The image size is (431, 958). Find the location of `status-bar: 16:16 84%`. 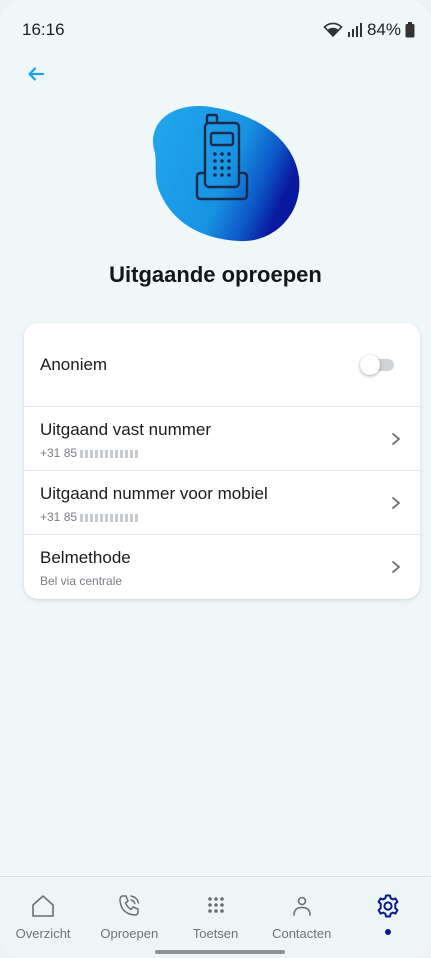

status-bar: 16:16 84% is located at coordinates (215, 30).